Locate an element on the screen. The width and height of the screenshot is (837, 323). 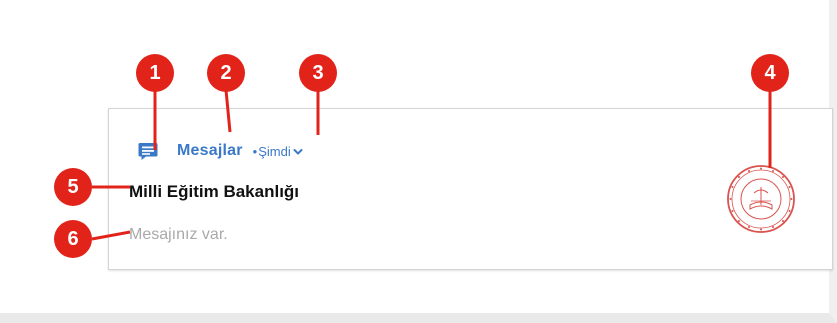
chevron-down-icon is located at coordinates (298, 151).